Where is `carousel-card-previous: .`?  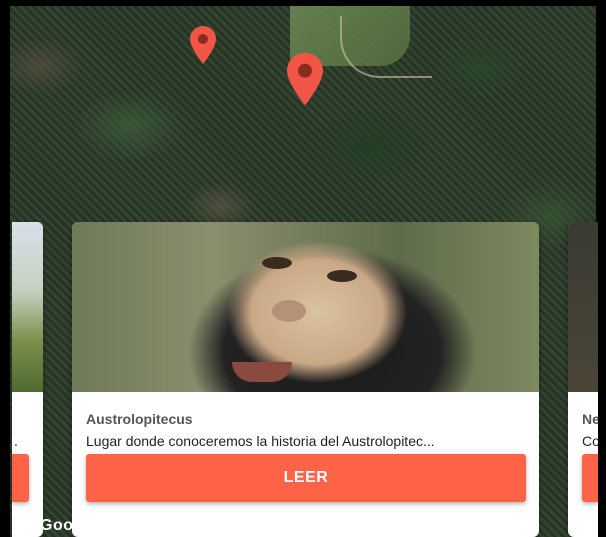
carousel-card-previous: . is located at coordinates (27, 379).